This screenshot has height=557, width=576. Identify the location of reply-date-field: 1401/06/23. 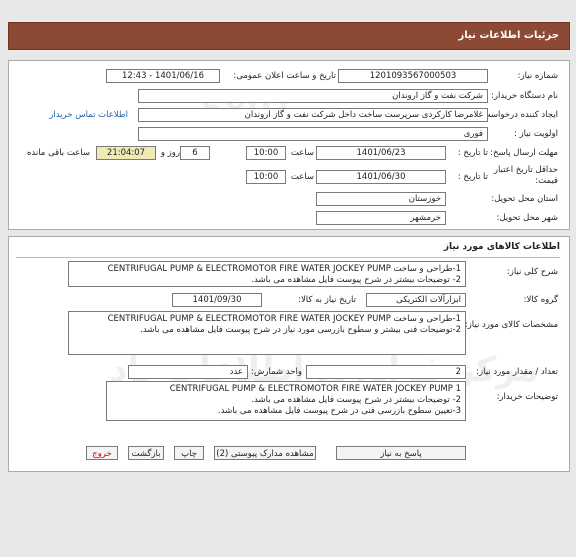
(381, 153).